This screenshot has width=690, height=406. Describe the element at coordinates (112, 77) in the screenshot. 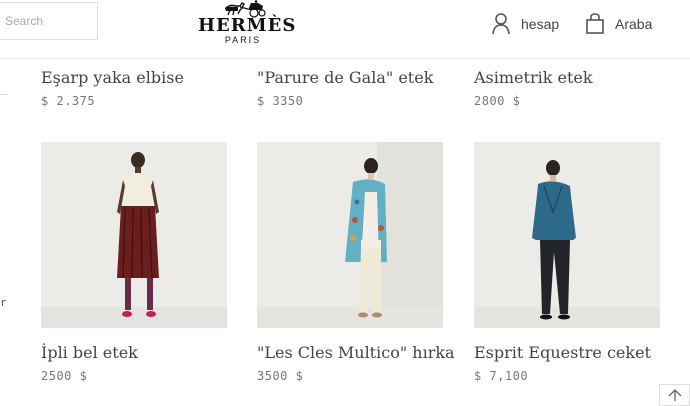

I see `product-title: Eşarp yaka elbise` at that location.